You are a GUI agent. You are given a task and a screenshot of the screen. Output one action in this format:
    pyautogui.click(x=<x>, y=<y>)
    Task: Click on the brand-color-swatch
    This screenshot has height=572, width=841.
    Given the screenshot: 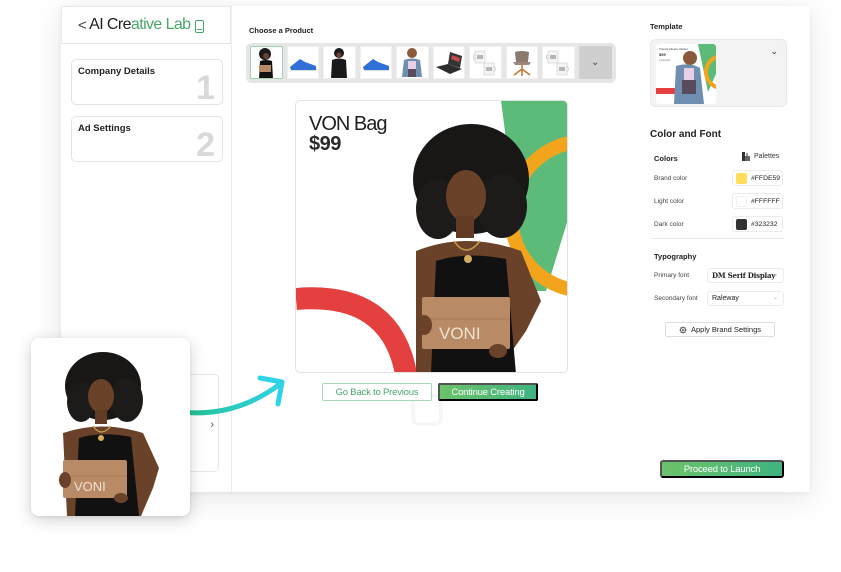 What is the action you would take?
    pyautogui.click(x=741, y=178)
    